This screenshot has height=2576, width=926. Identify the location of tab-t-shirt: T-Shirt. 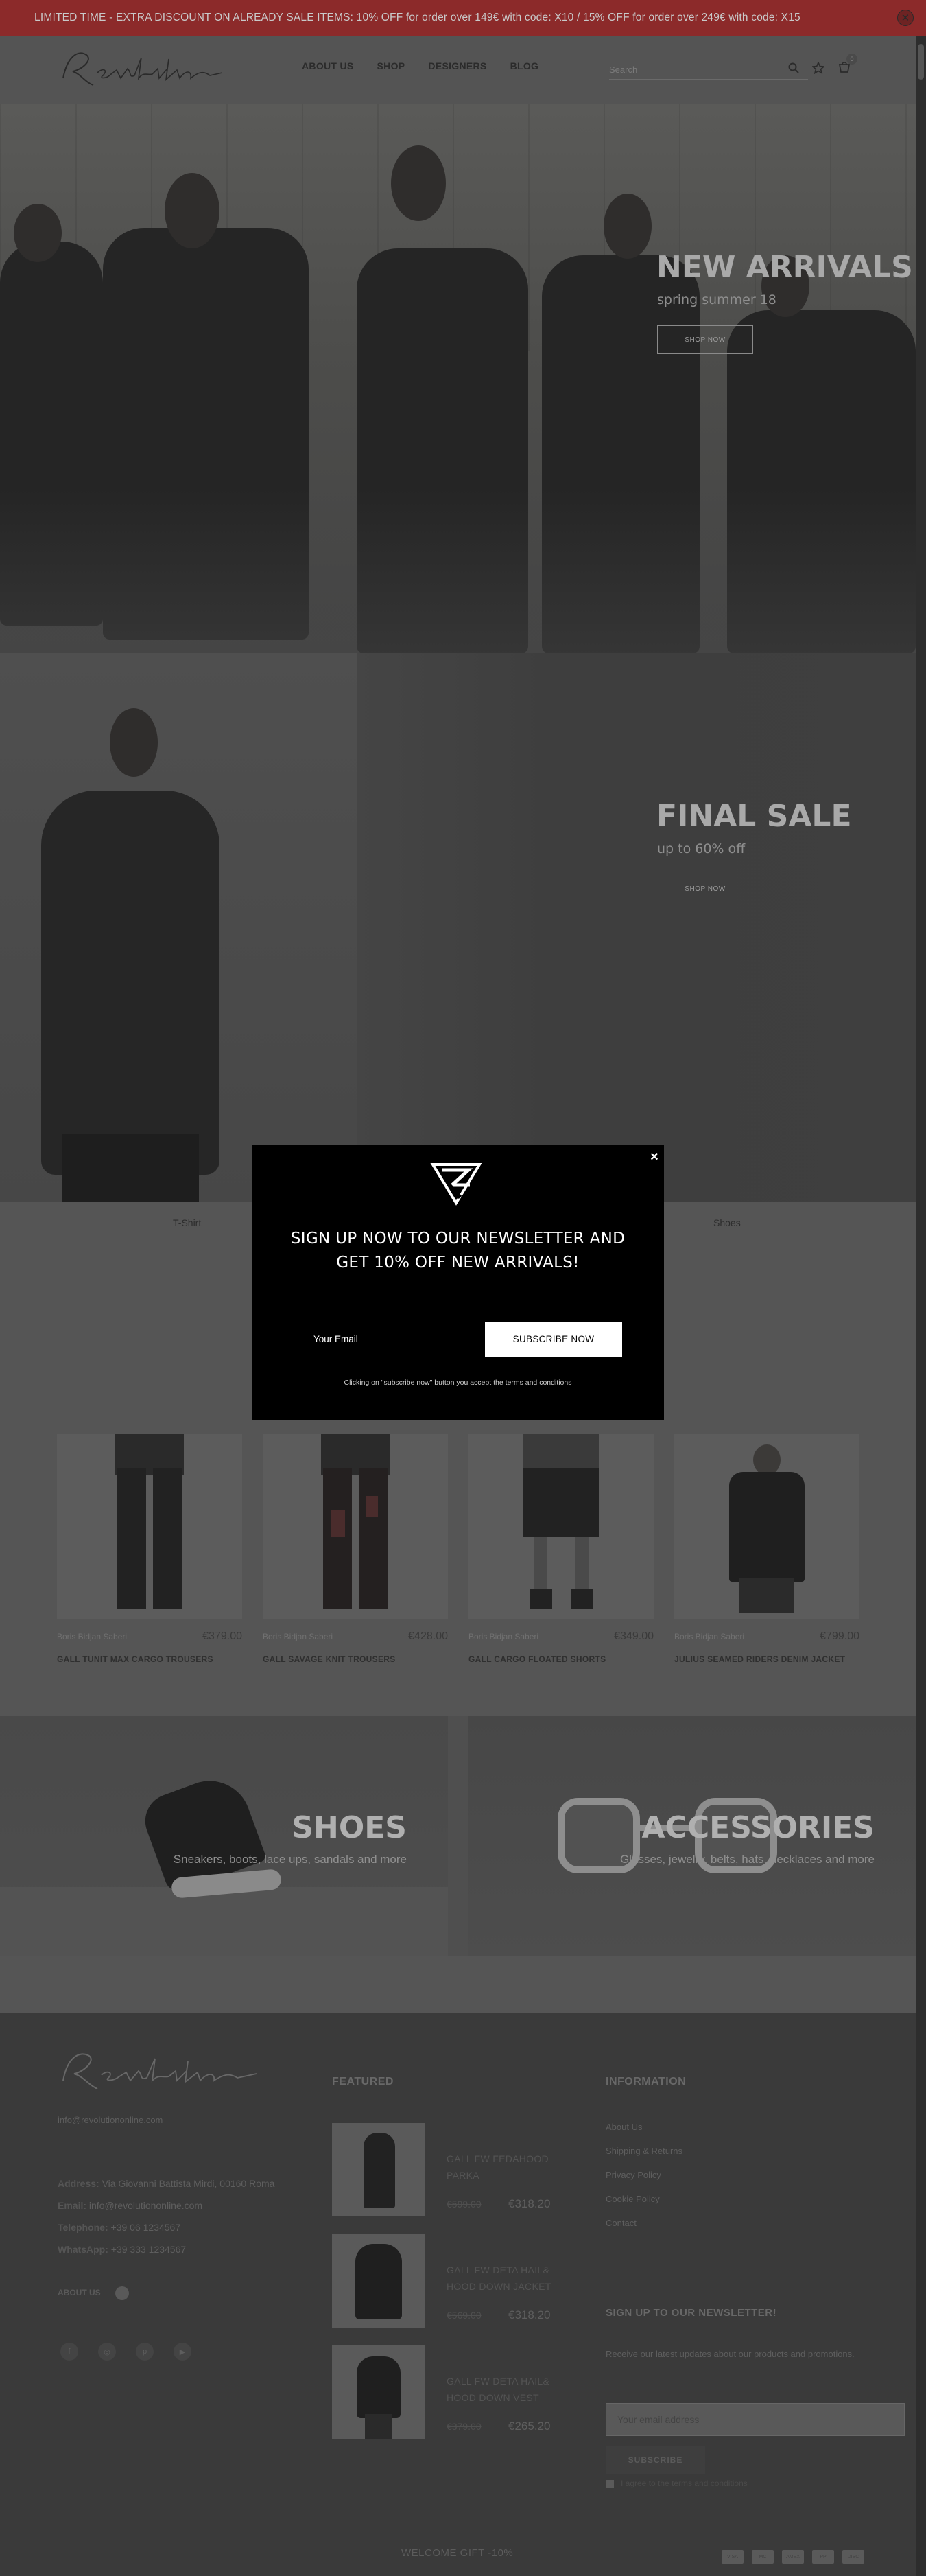
(187, 1222).